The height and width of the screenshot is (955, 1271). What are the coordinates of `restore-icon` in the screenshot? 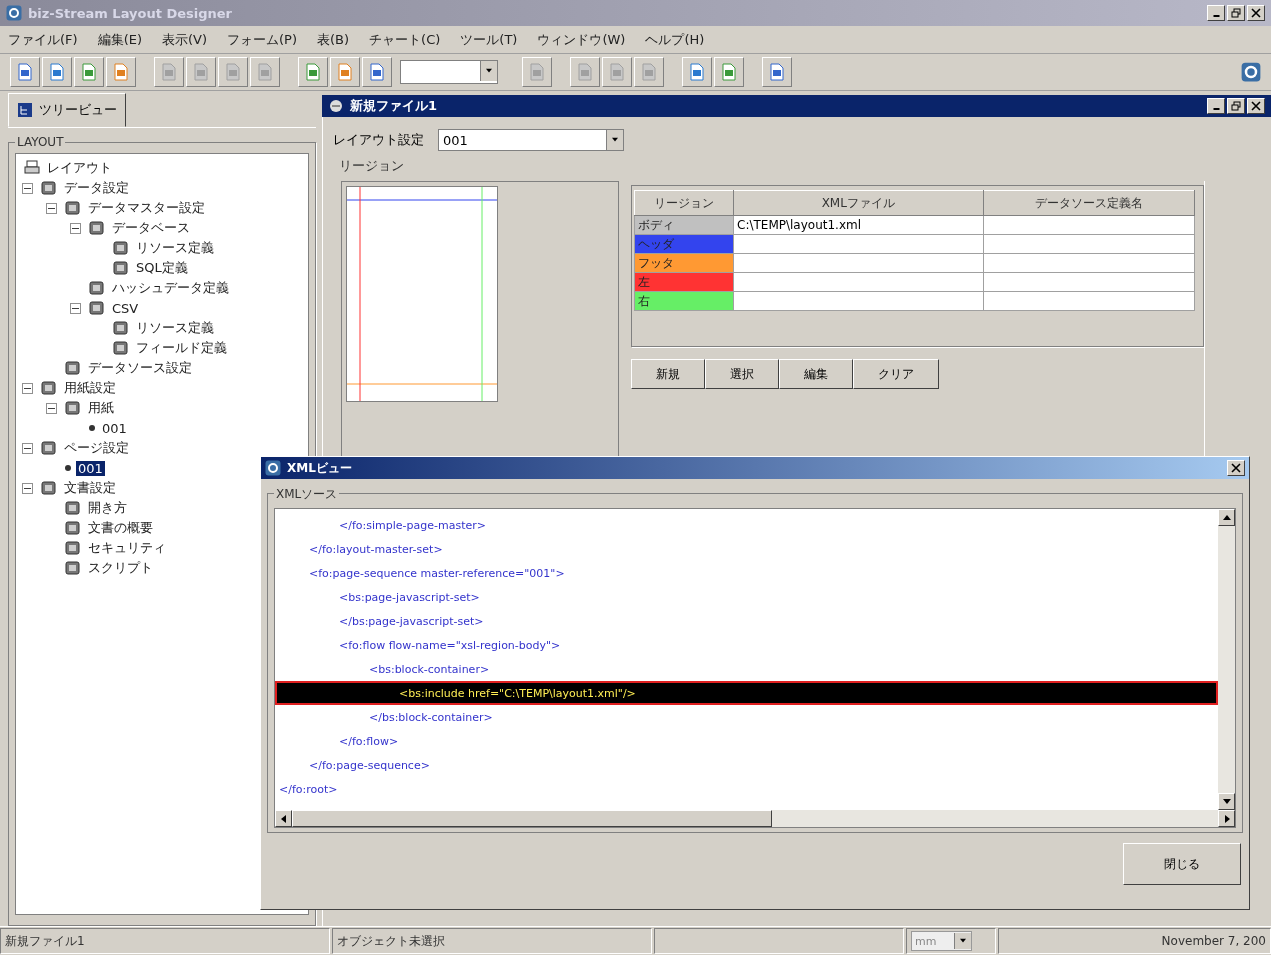 It's located at (1236, 106).